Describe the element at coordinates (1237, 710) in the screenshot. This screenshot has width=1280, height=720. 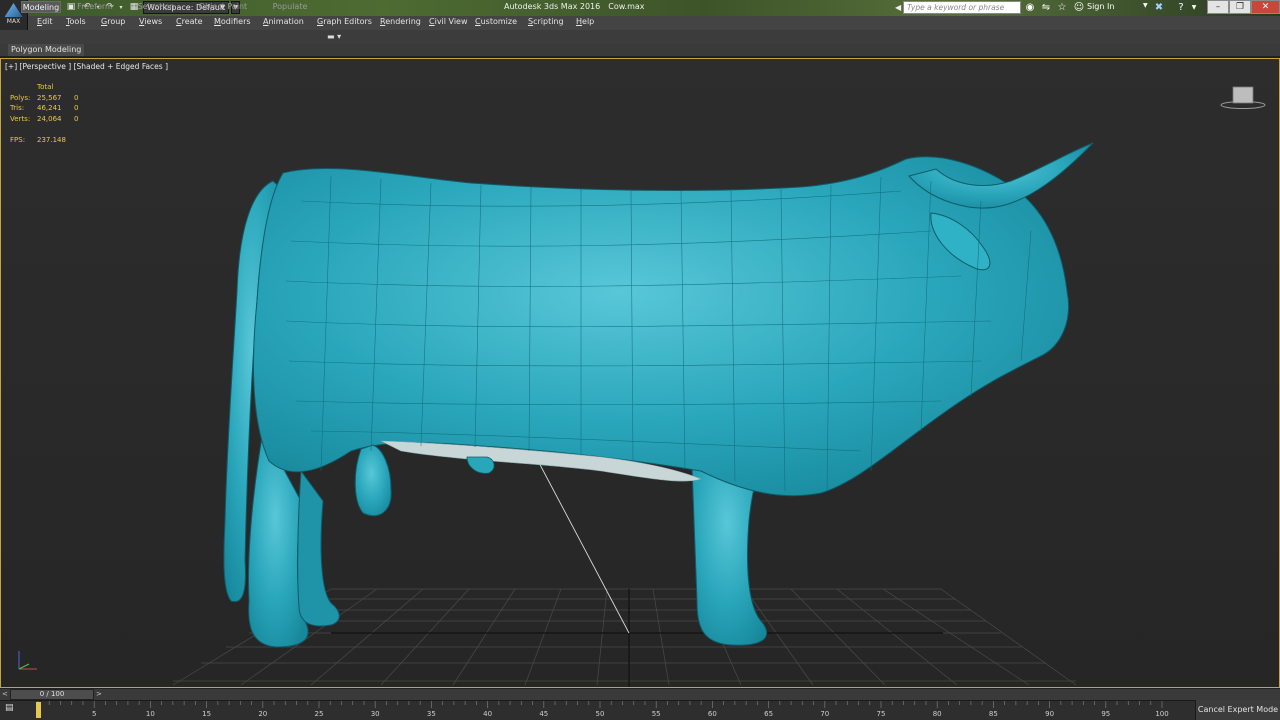
I see `cancel-expert-mode-button: Cancel Expert Mode` at that location.